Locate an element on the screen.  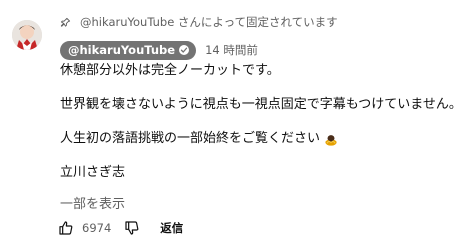
pinned-text: @hikaruYouTube さんによって固定されています is located at coordinates (209, 22).